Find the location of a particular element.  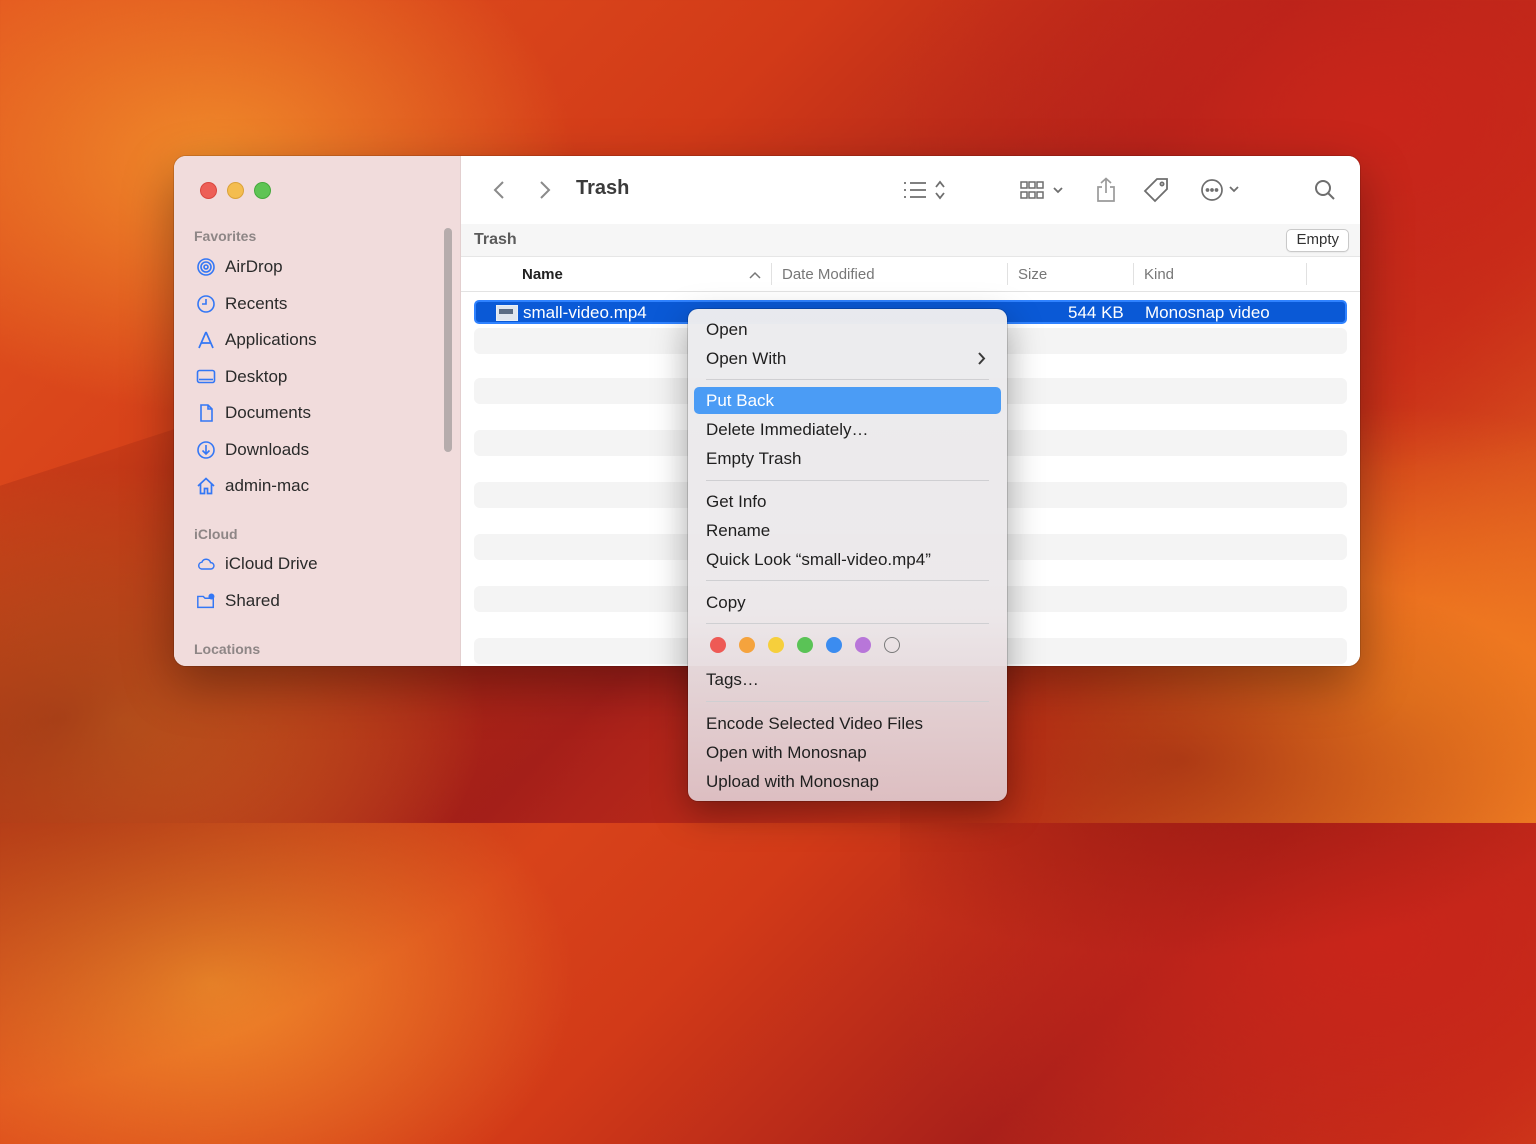

menu-item-label: Encode Selected Video Files is located at coordinates (815, 723).